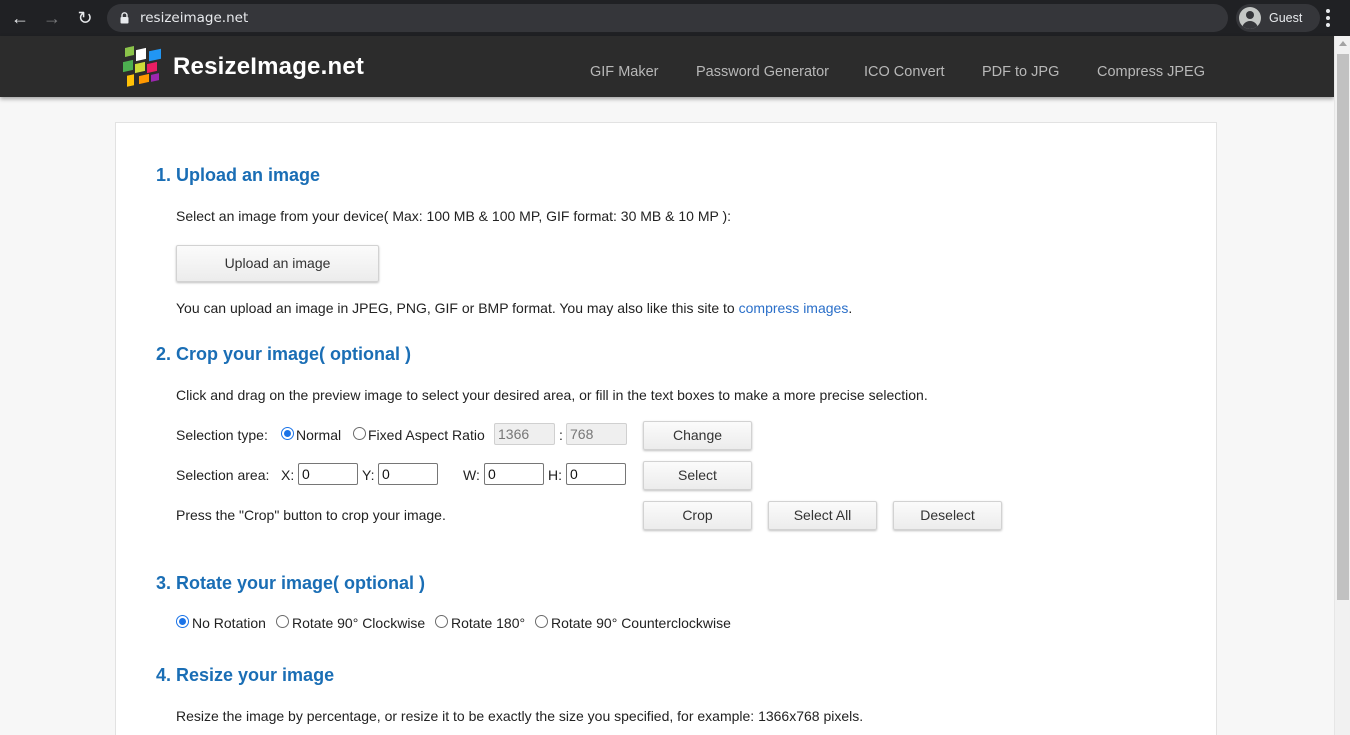 The height and width of the screenshot is (735, 1350). What do you see at coordinates (245, 675) in the screenshot?
I see `resize-heading: 4. Resize your image` at bounding box center [245, 675].